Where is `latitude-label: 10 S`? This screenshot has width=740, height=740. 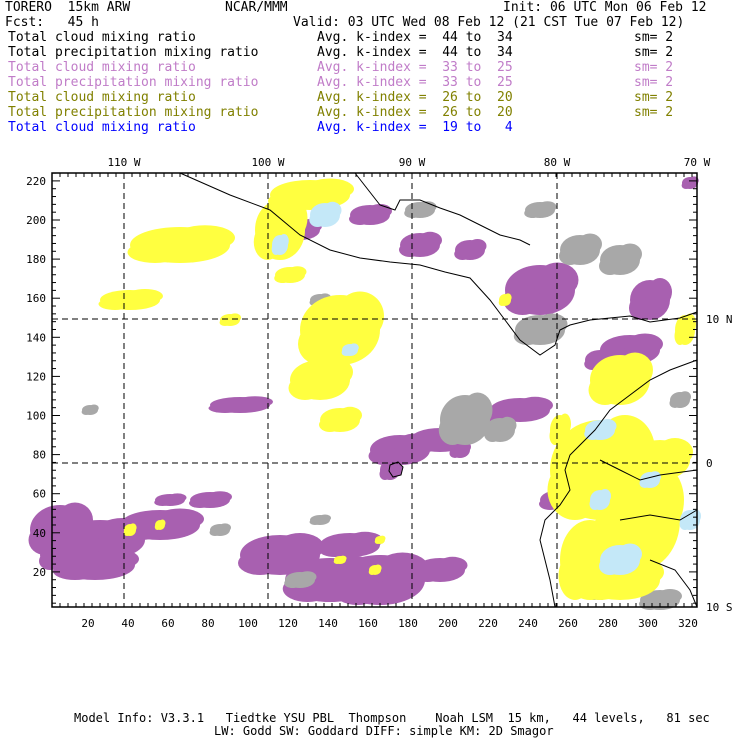
latitude-label: 10 S is located at coordinates (719, 607).